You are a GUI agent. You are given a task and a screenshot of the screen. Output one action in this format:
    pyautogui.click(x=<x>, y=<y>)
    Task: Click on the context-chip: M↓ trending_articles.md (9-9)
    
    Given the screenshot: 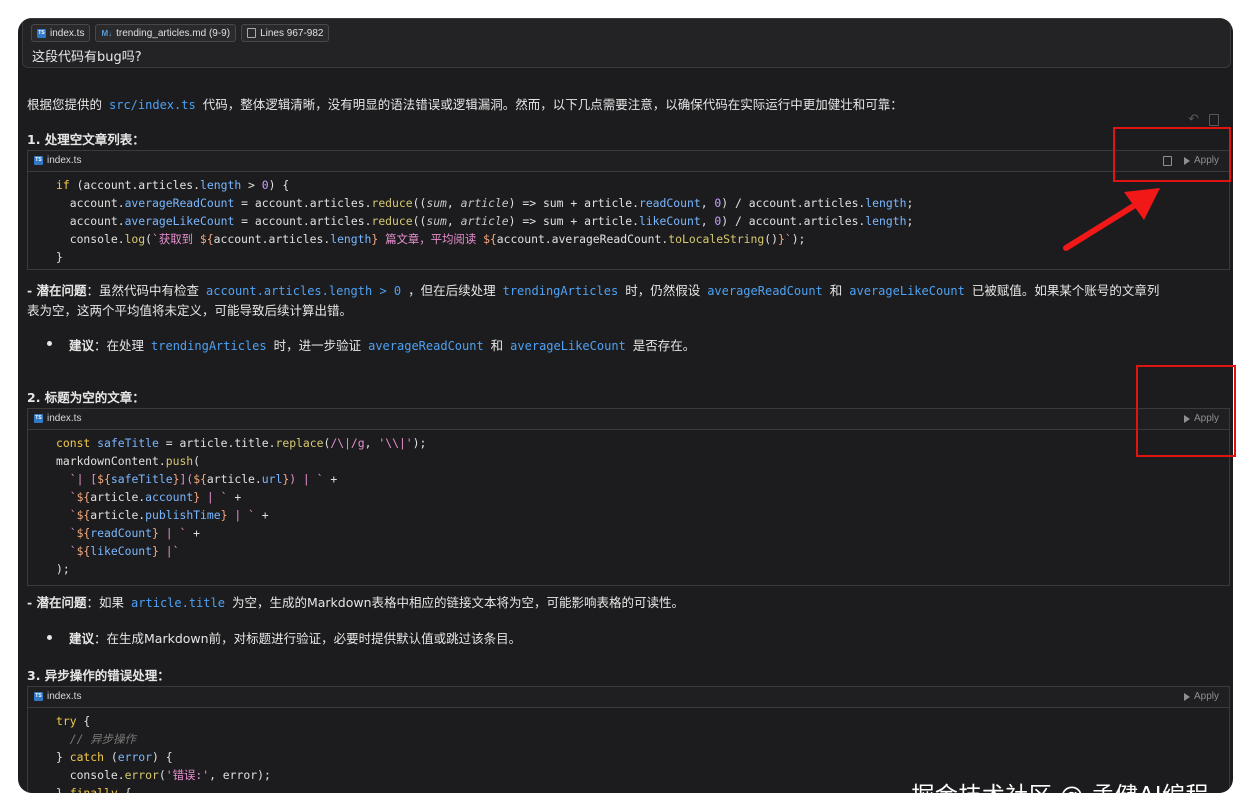 What is the action you would take?
    pyautogui.click(x=166, y=33)
    